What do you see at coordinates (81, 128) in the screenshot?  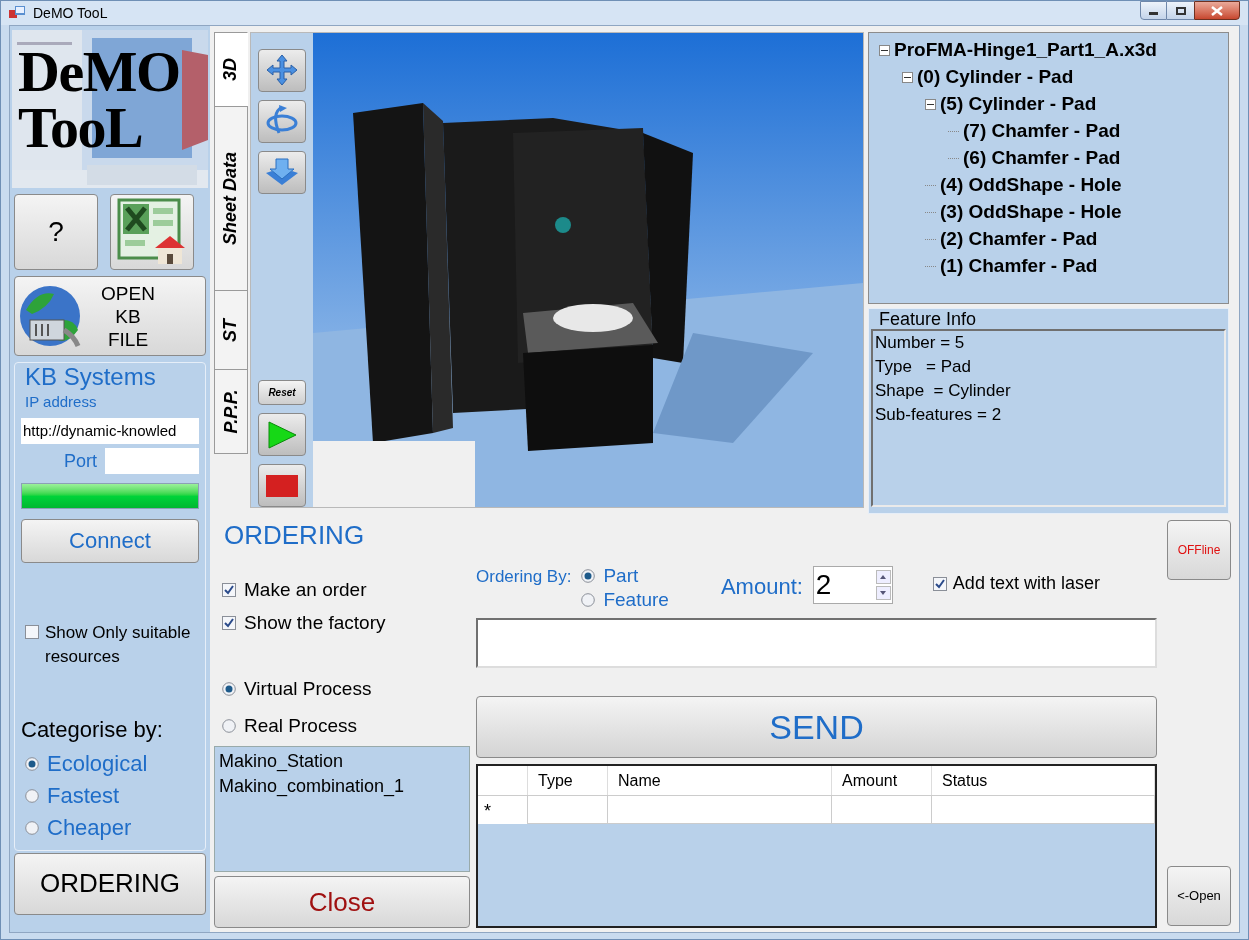 I see `logo-text: TooL` at bounding box center [81, 128].